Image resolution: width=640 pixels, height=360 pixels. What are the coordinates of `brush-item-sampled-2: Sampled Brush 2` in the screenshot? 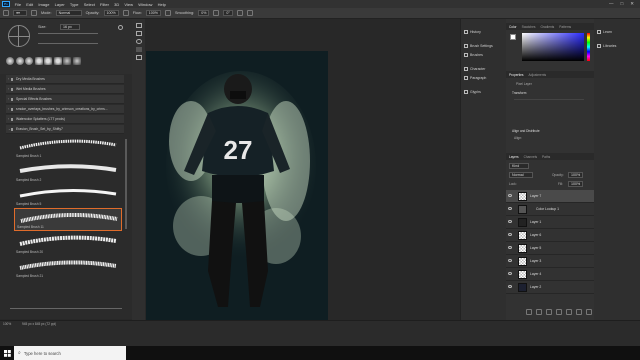 It's located at (68, 171).